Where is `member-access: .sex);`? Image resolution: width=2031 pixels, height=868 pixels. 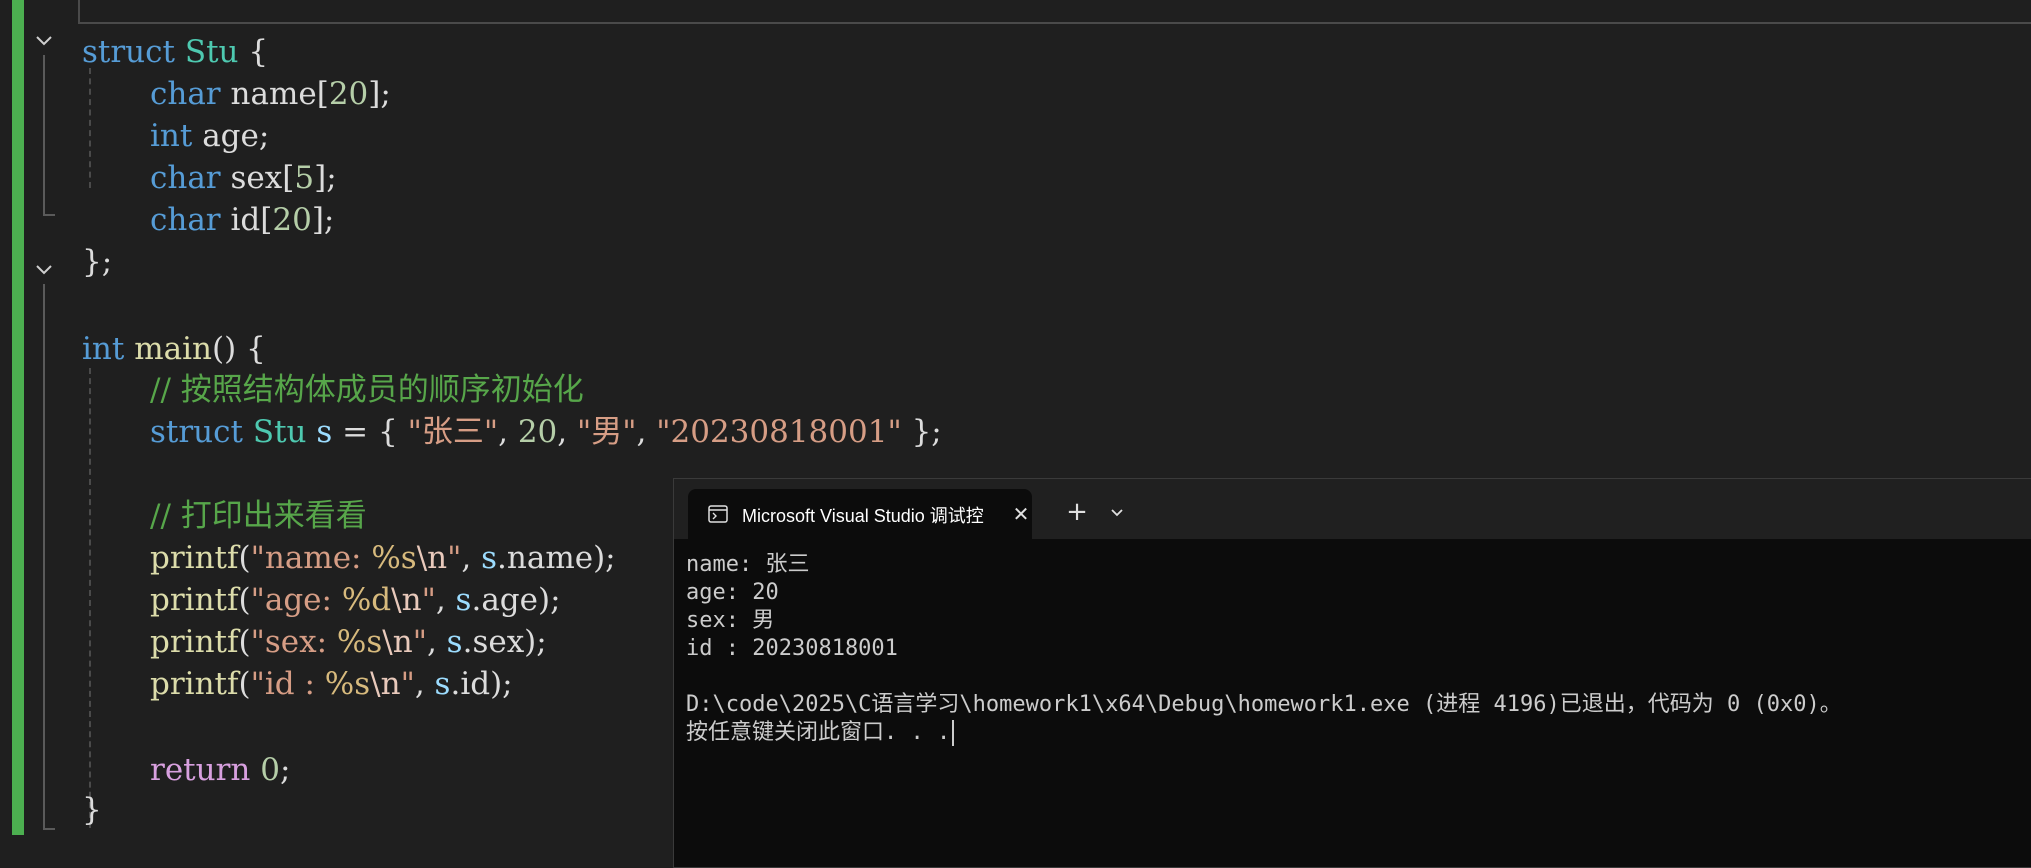 member-access: .sex); is located at coordinates (504, 642).